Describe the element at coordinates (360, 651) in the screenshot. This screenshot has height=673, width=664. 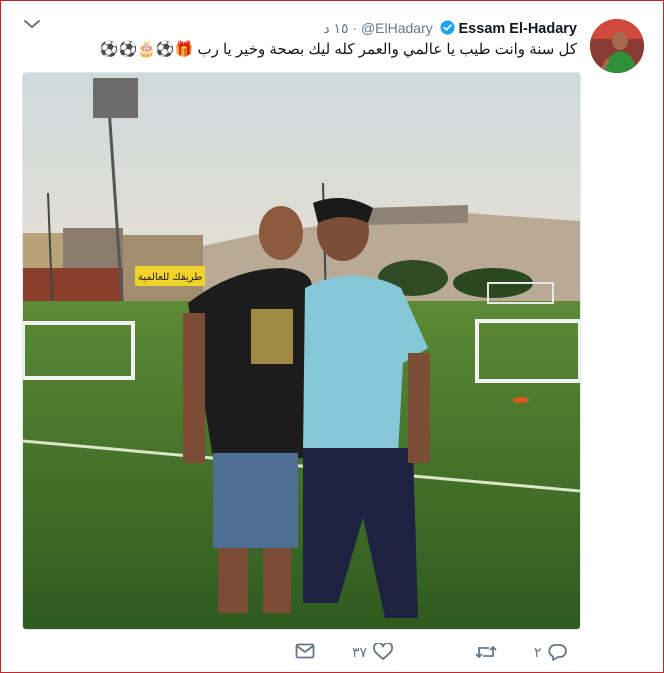
I see `like-count: ٣٧` at that location.